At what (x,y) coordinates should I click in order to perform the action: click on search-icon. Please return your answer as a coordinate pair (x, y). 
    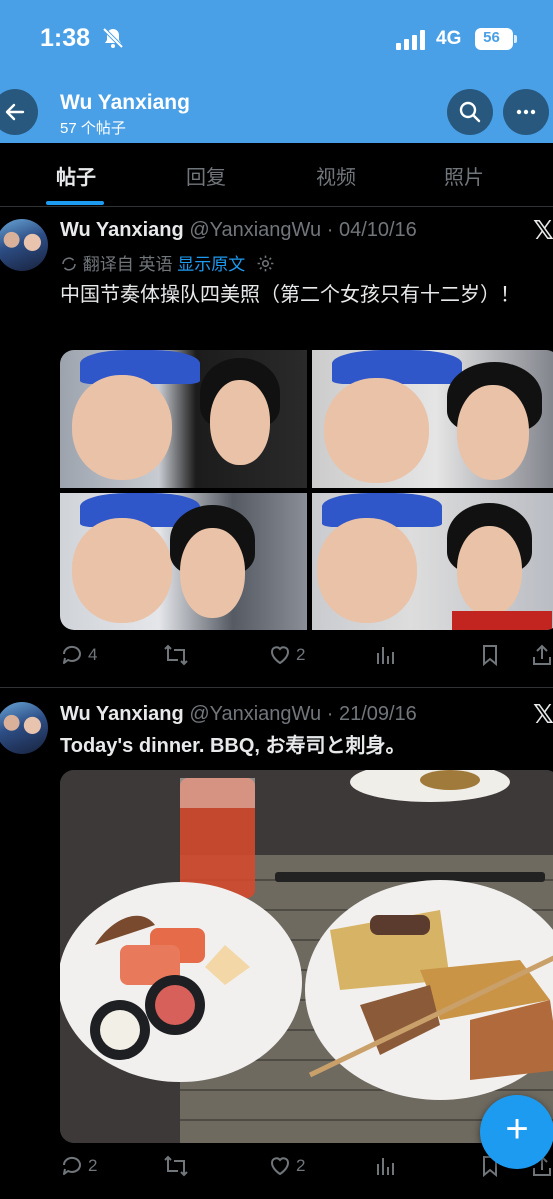
    Looking at the image, I should click on (470, 112).